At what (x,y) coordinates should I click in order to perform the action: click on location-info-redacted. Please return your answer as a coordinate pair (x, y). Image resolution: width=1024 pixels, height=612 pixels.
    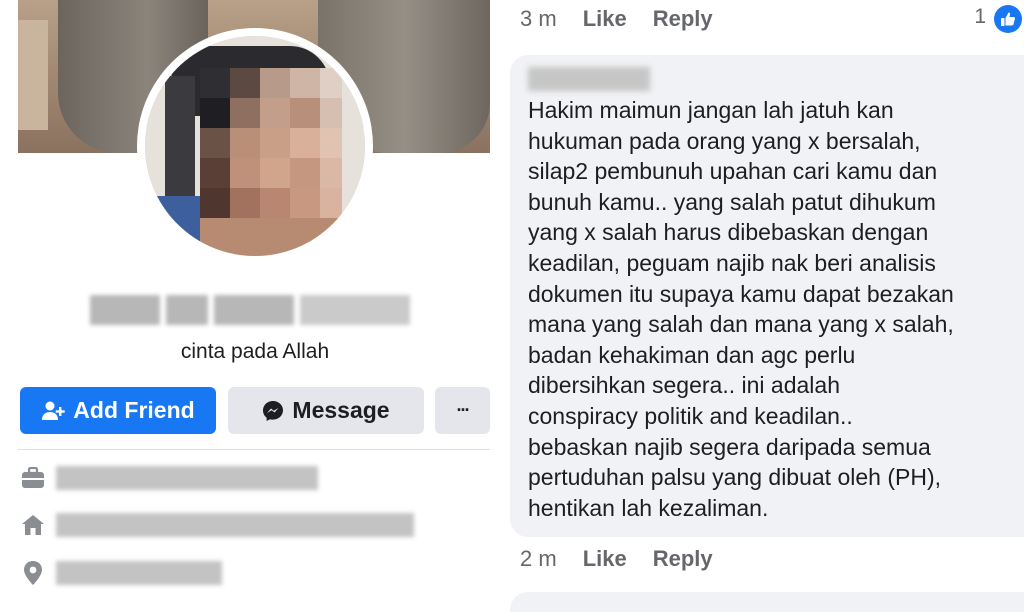
    Looking at the image, I should click on (139, 573).